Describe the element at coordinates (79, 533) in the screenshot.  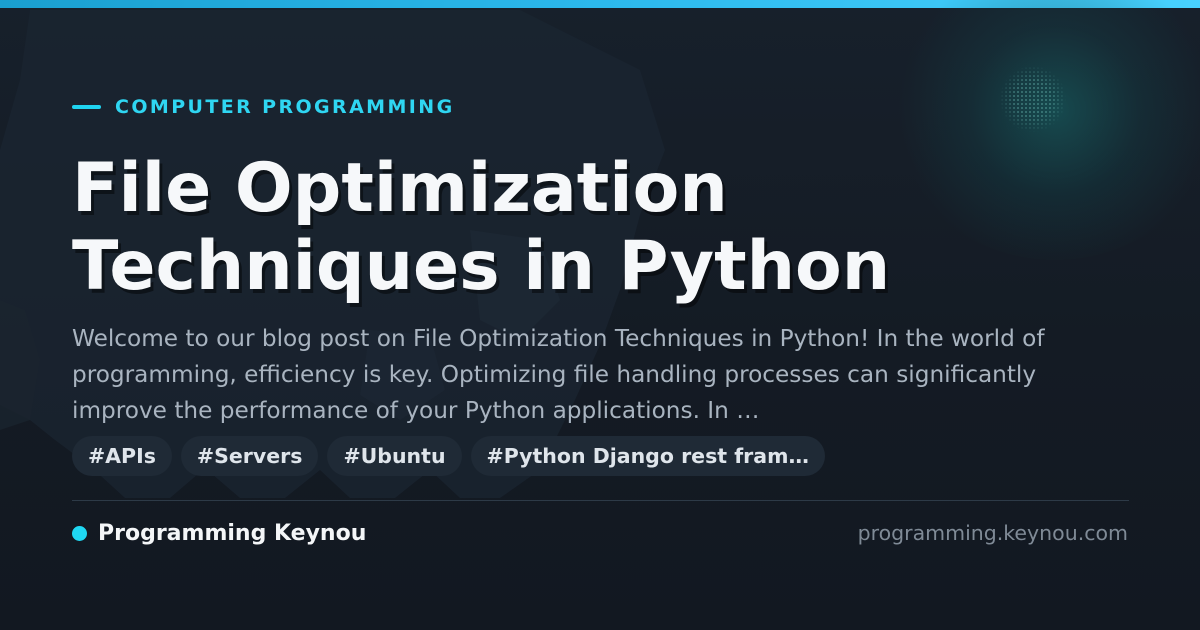
I see `brand-dot-icon` at that location.